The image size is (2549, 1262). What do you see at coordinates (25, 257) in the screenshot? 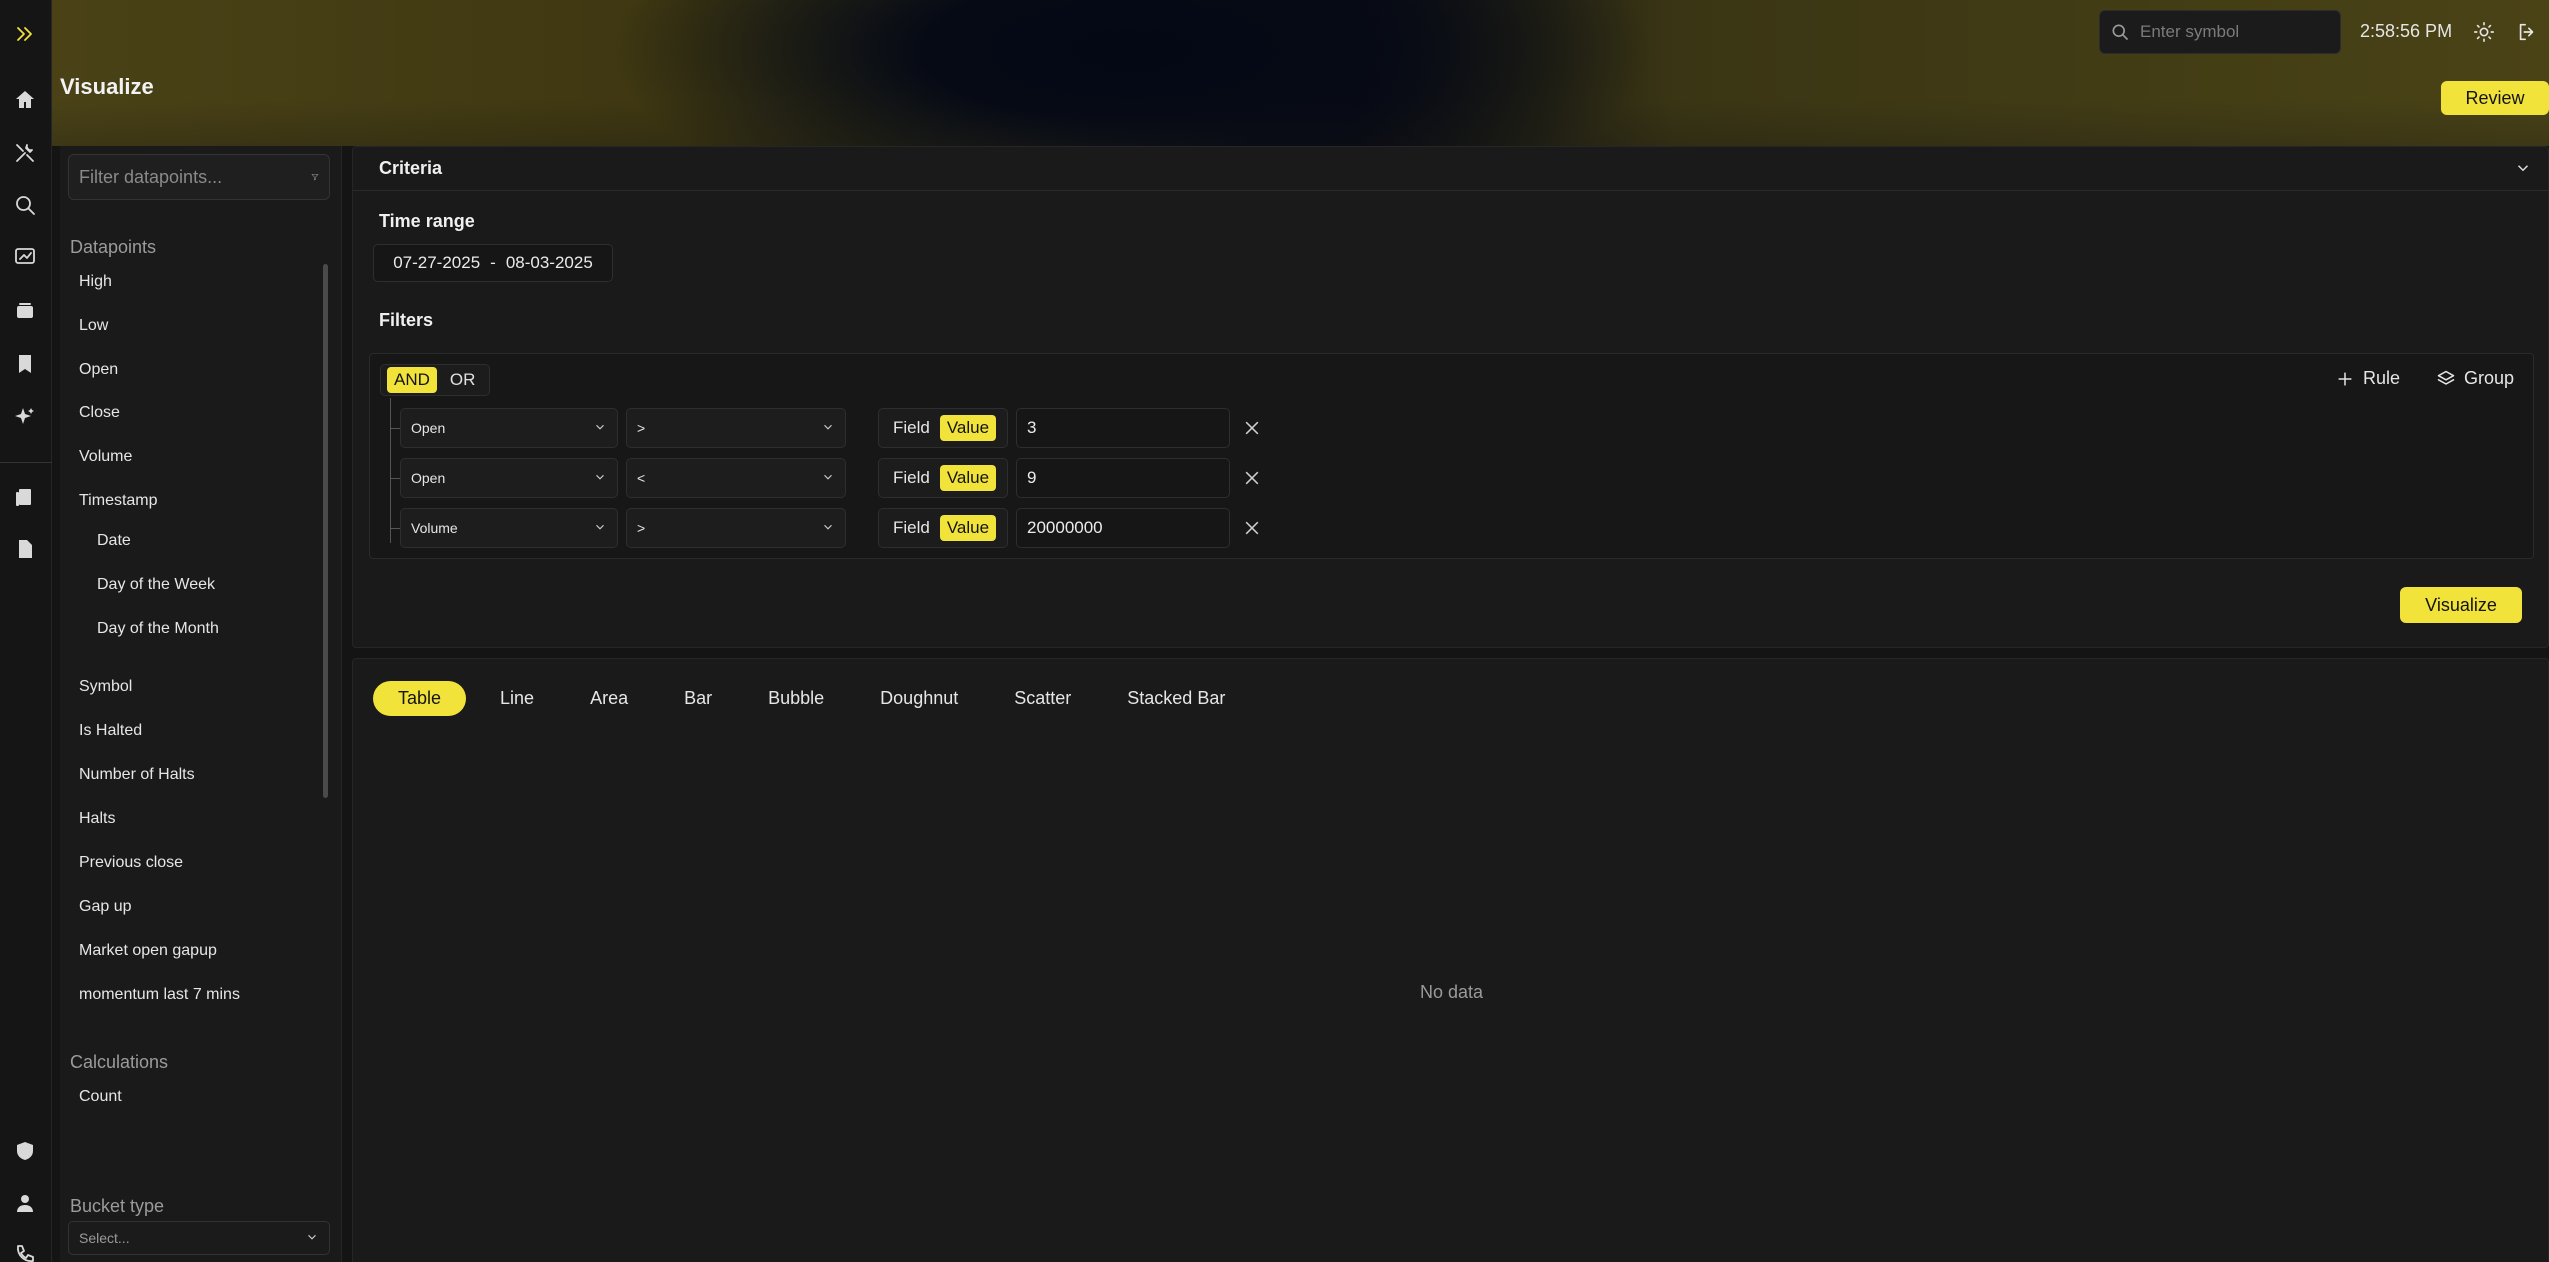
I see `chart-board-icon` at bounding box center [25, 257].